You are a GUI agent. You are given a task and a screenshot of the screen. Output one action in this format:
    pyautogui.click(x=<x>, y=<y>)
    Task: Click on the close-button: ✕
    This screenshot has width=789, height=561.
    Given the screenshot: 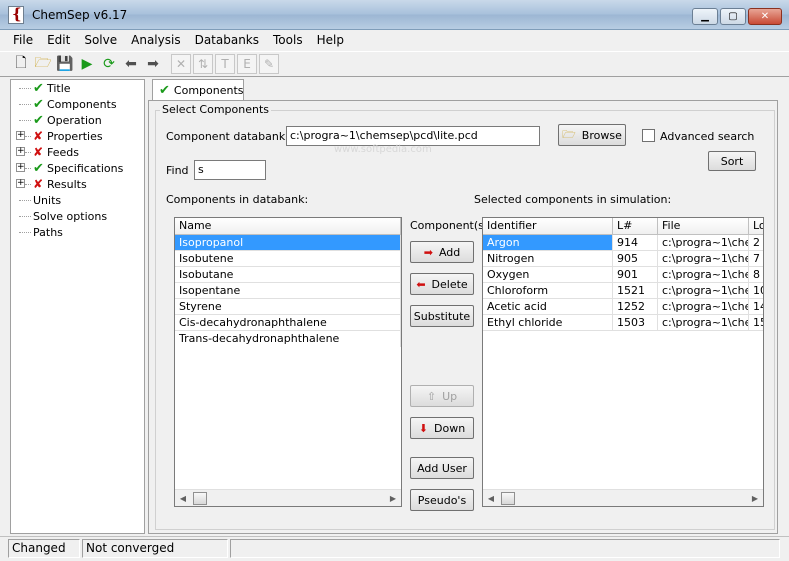 What is the action you would take?
    pyautogui.click(x=765, y=16)
    